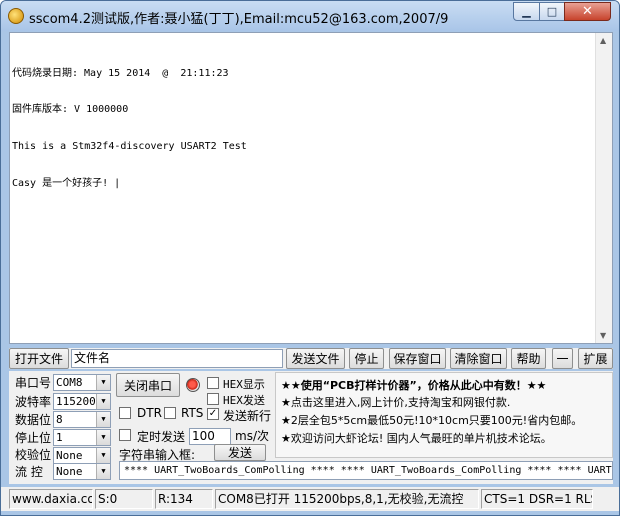  Describe the element at coordinates (33, 402) in the screenshot. I see `baud-label: 波特率` at that location.